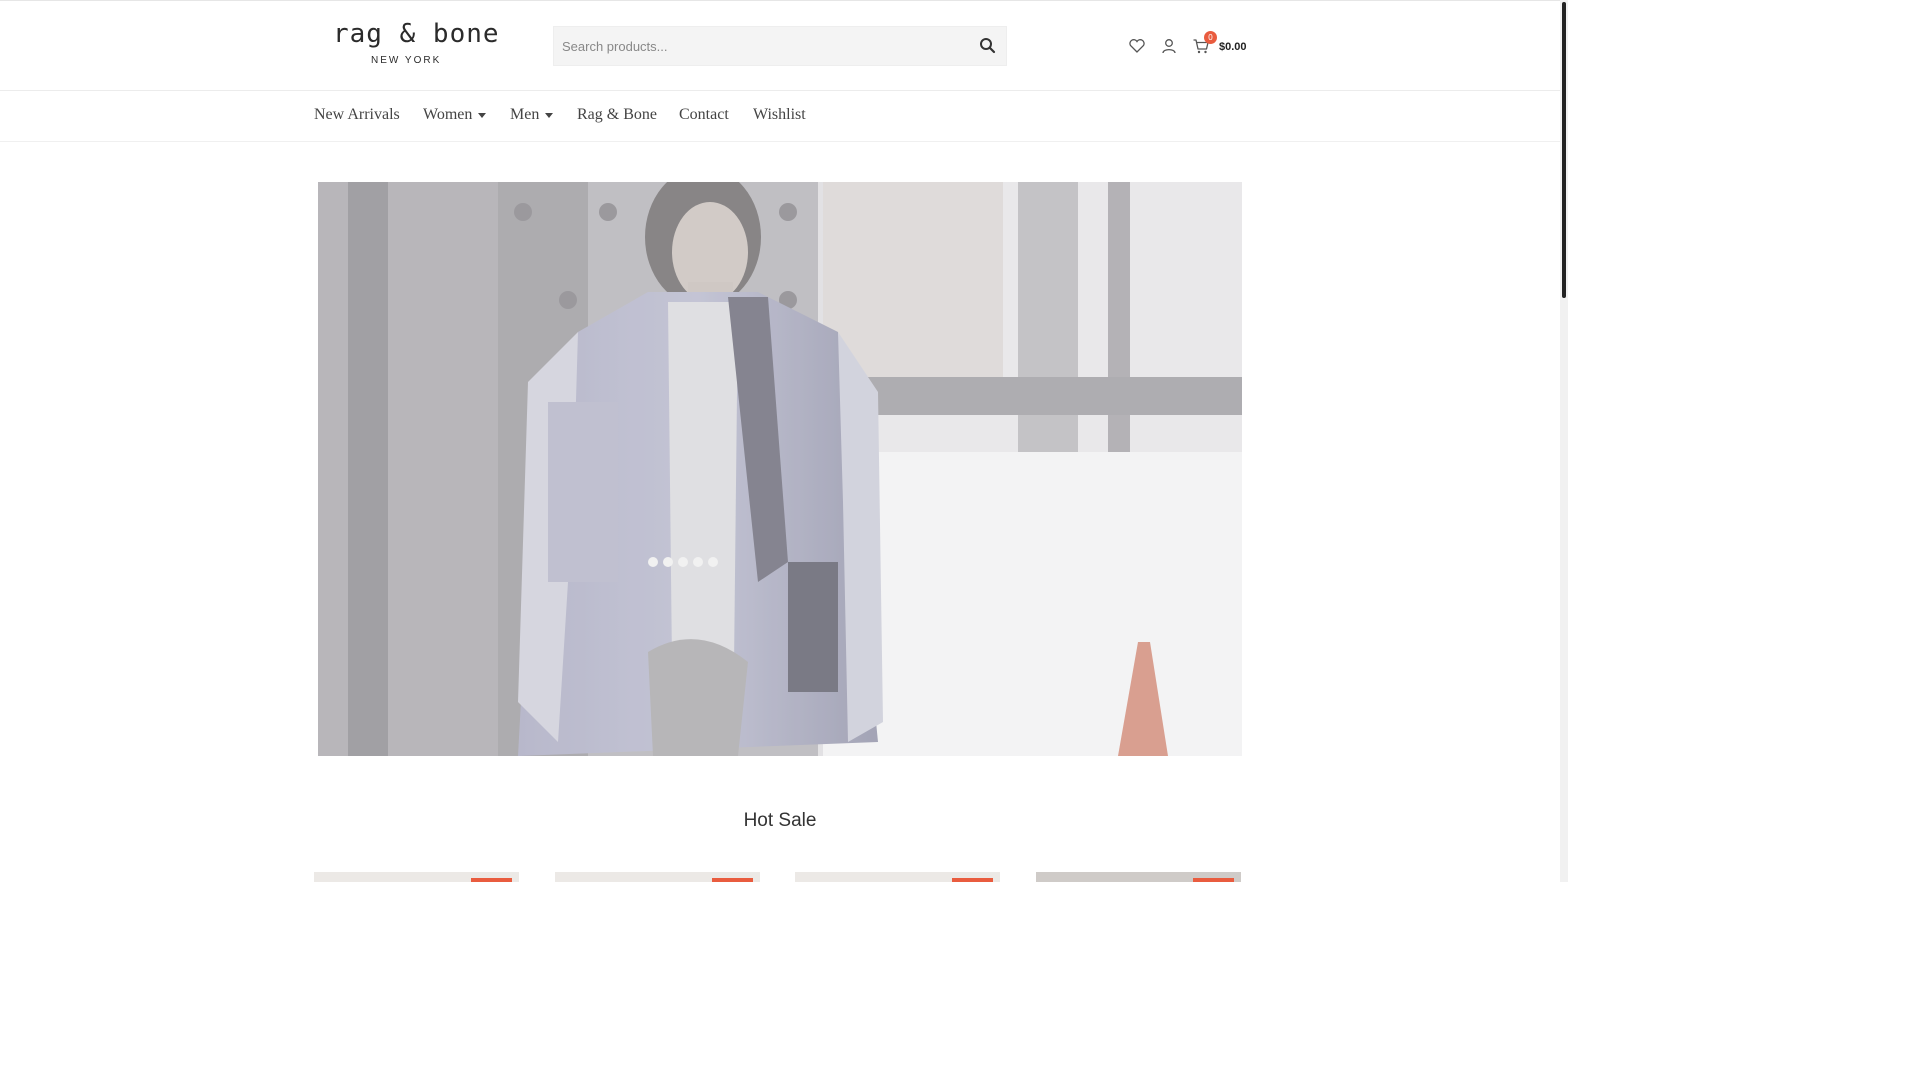 This screenshot has width=1920, height=1080. I want to click on nav-item-label: Men, so click(525, 114).